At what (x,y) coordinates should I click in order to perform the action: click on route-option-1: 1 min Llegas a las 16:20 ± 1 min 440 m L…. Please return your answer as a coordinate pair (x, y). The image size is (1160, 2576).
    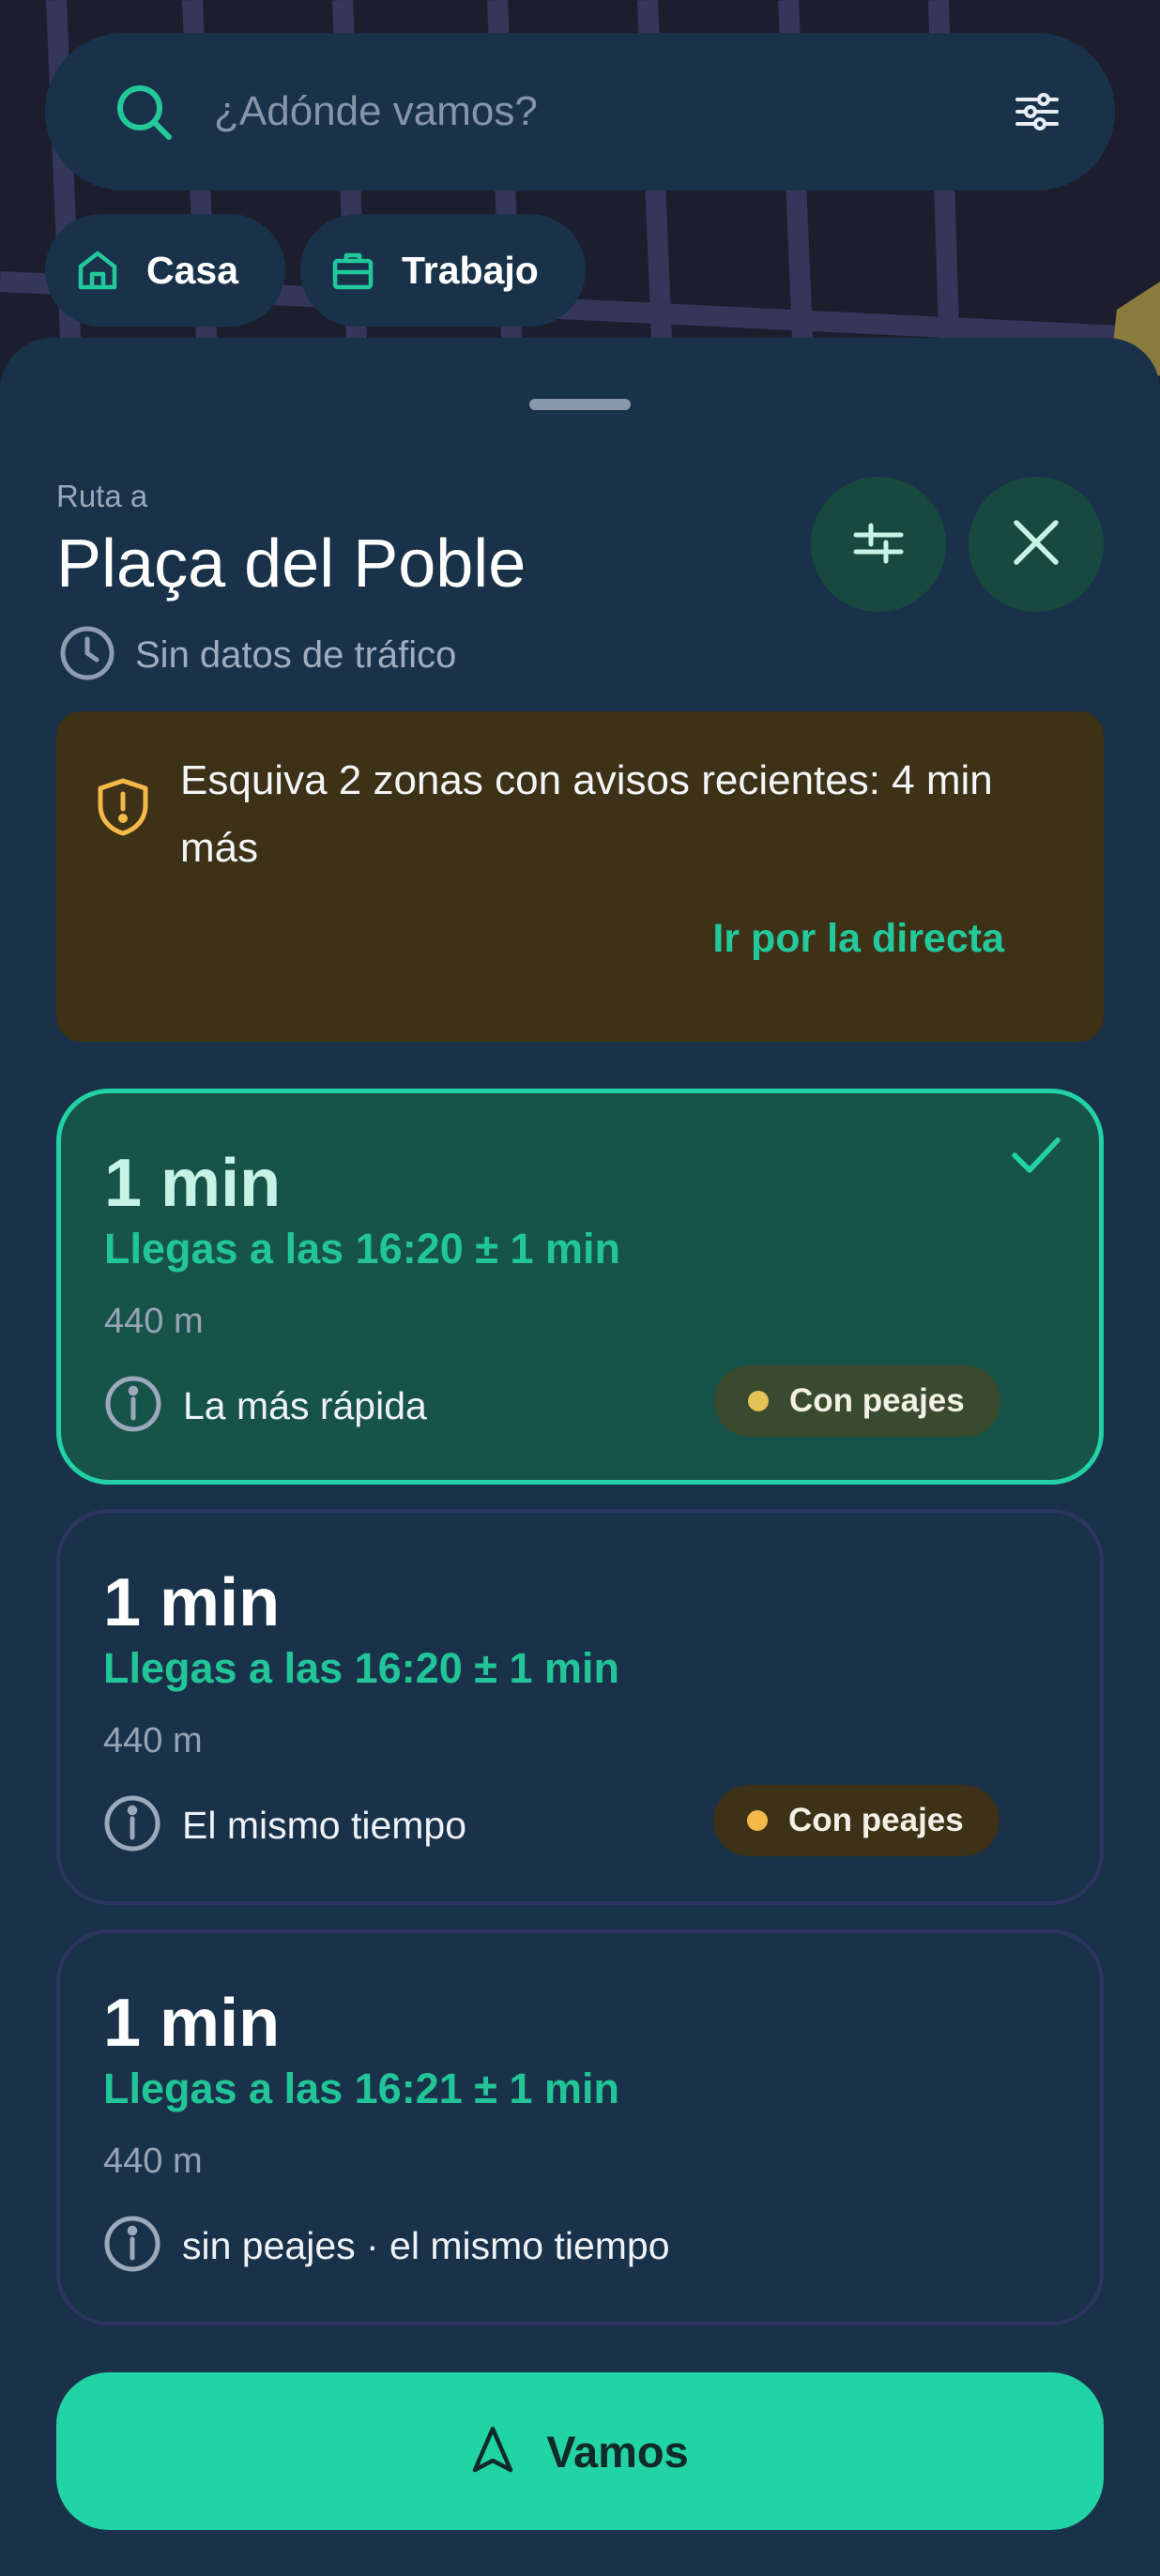
    Looking at the image, I should click on (580, 1287).